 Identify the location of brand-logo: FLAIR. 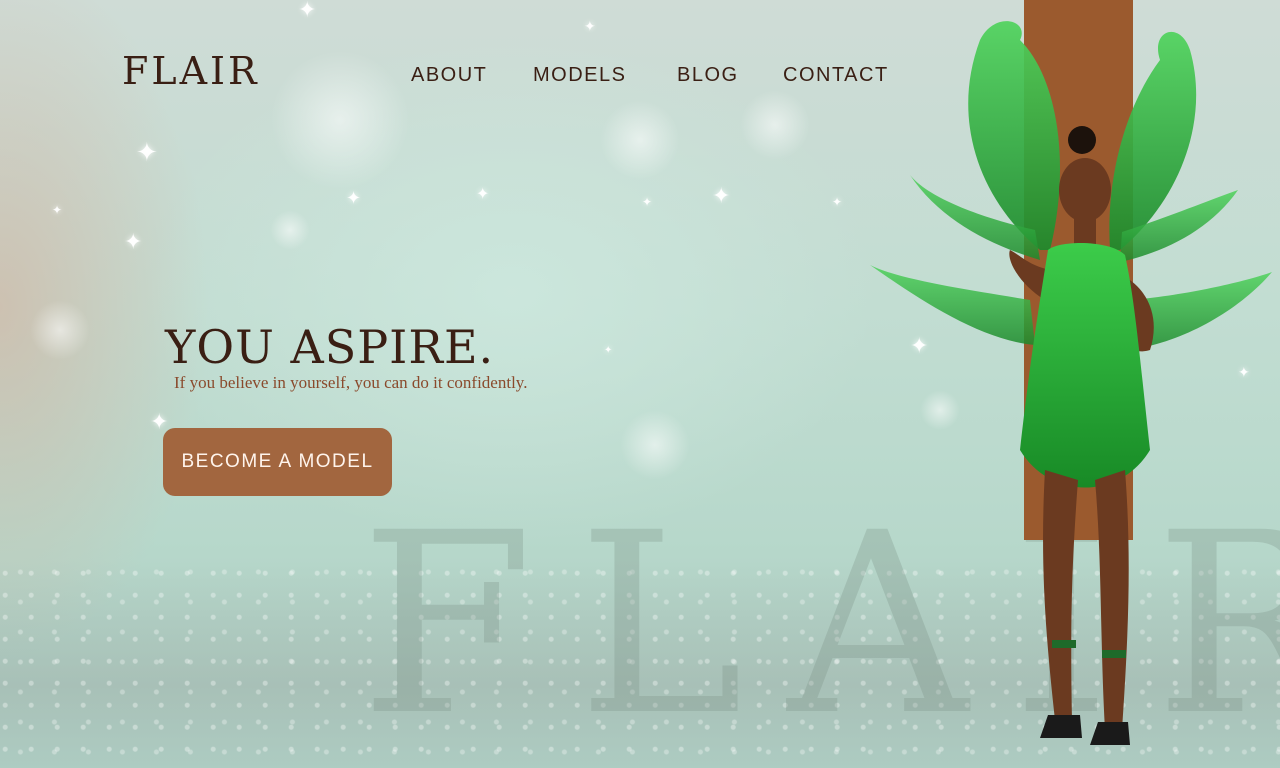
(191, 71).